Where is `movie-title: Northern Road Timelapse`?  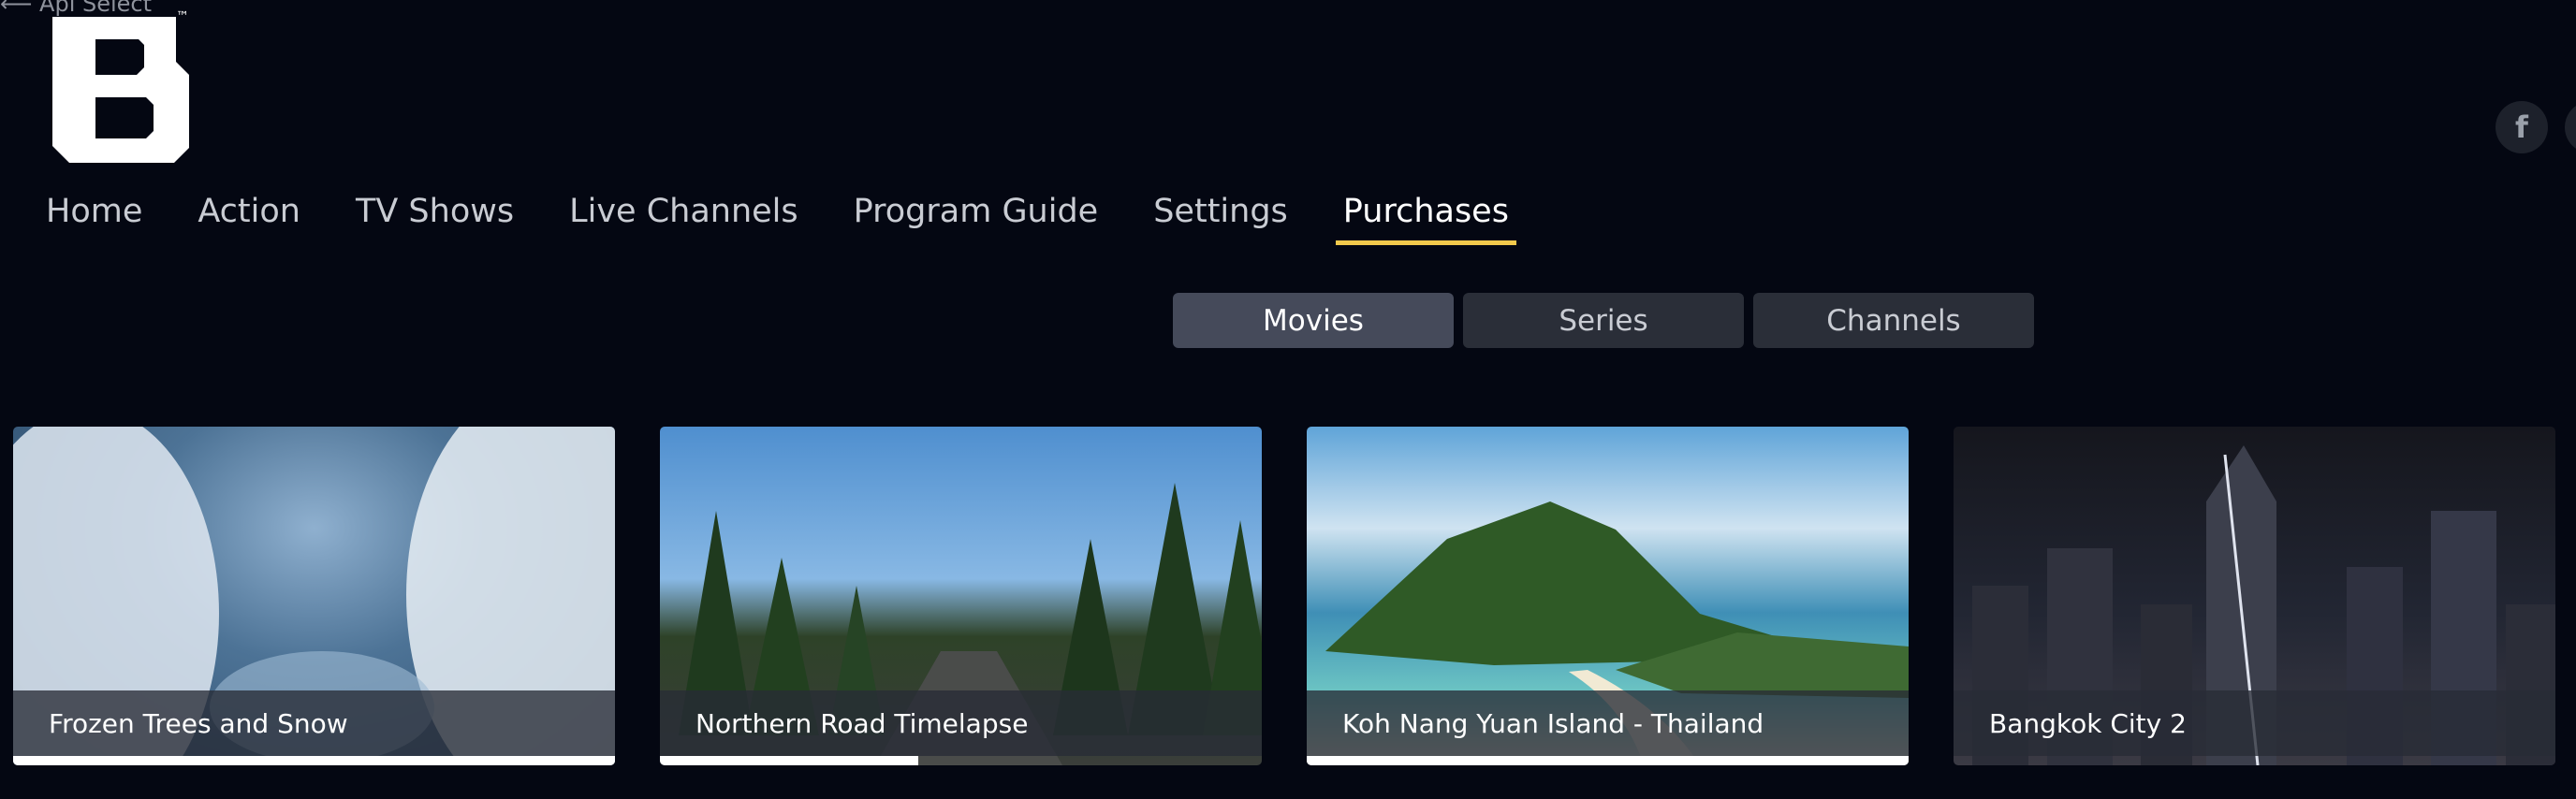 movie-title: Northern Road Timelapse is located at coordinates (862, 723).